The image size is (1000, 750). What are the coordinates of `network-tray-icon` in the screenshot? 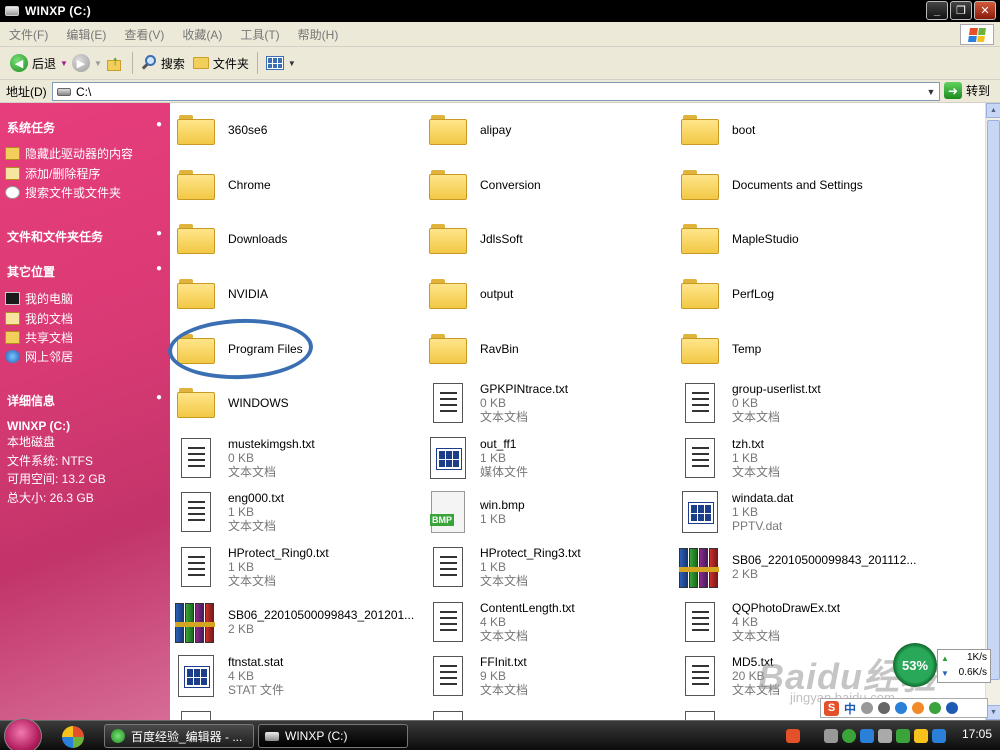 It's located at (903, 736).